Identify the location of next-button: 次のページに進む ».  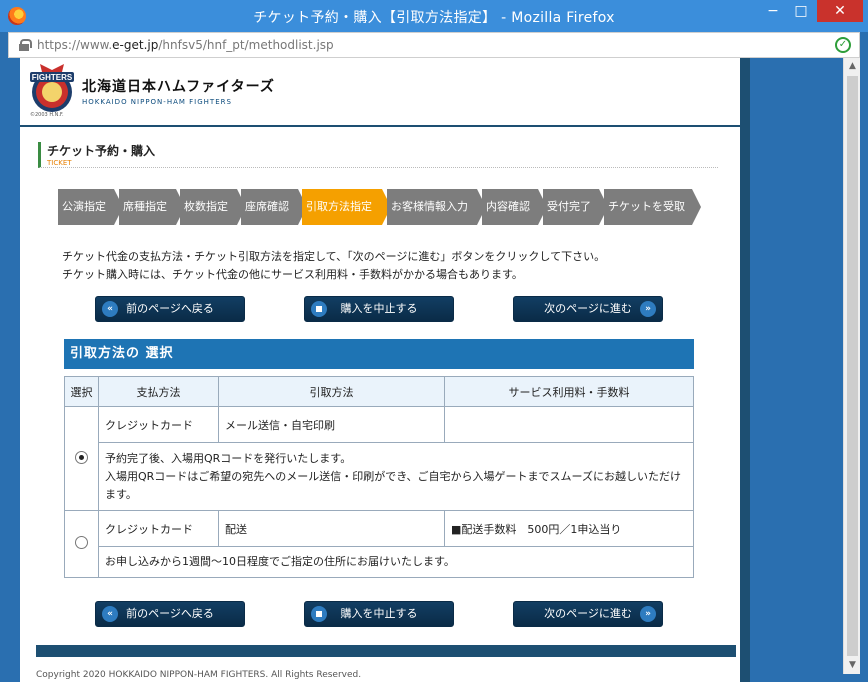
(588, 309).